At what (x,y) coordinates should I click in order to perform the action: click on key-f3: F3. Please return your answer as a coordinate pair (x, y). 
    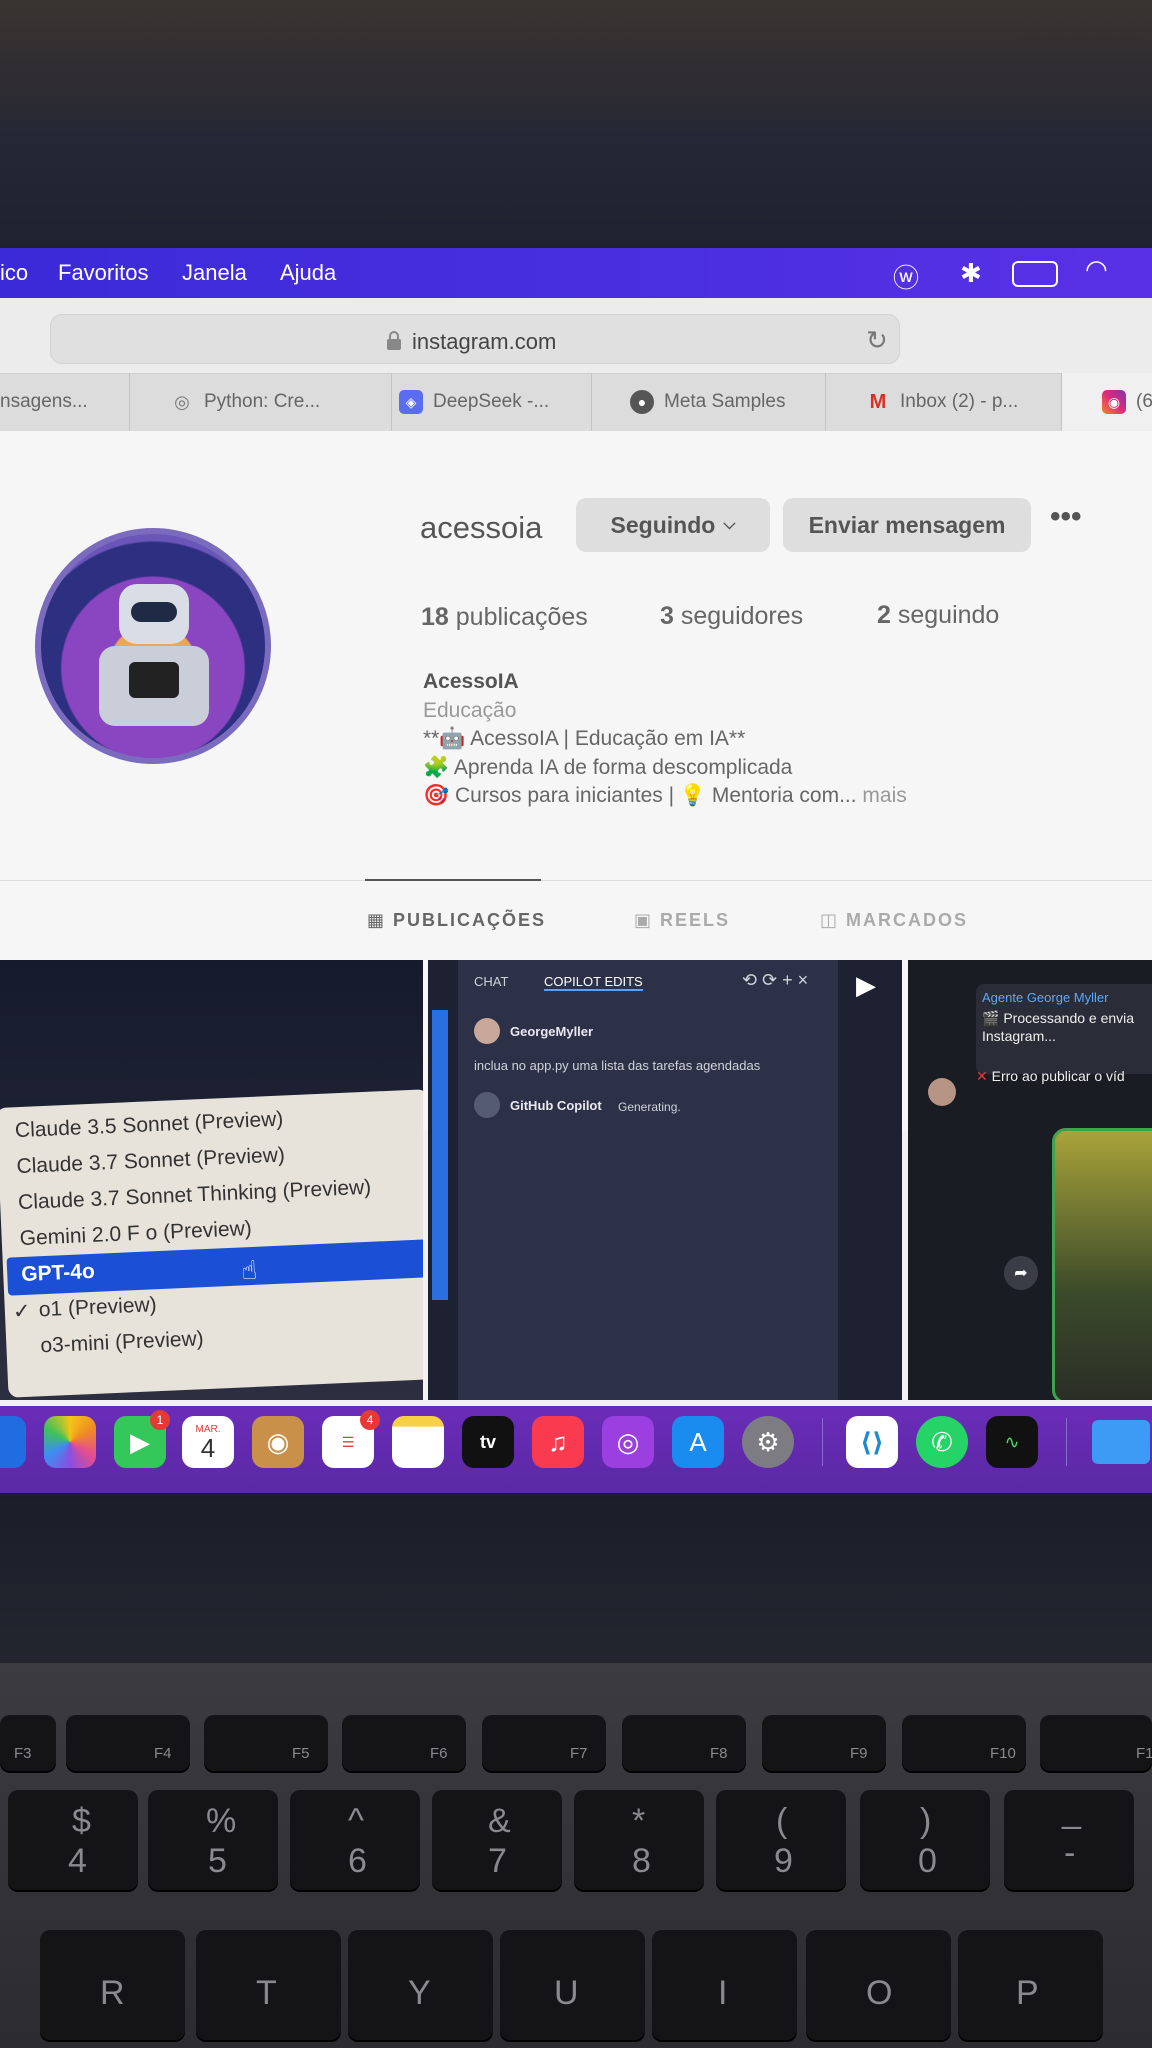
    Looking at the image, I should click on (28, 1743).